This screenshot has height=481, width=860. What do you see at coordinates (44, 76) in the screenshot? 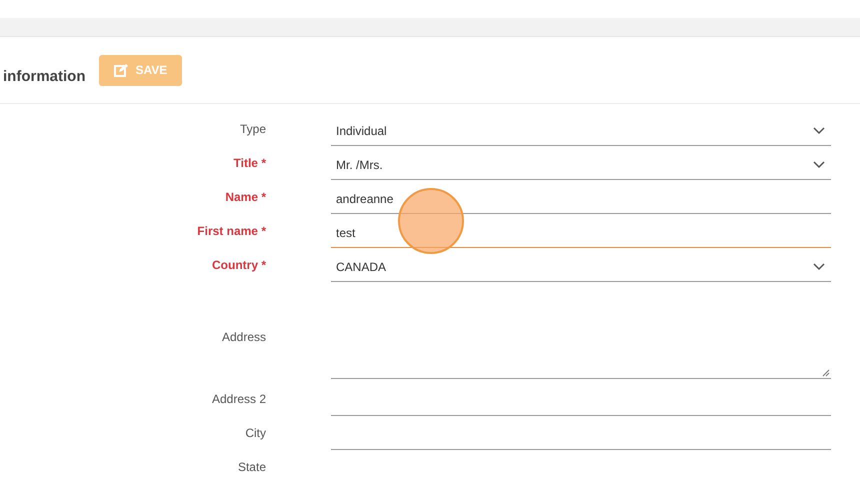
I see `section-title: information` at bounding box center [44, 76].